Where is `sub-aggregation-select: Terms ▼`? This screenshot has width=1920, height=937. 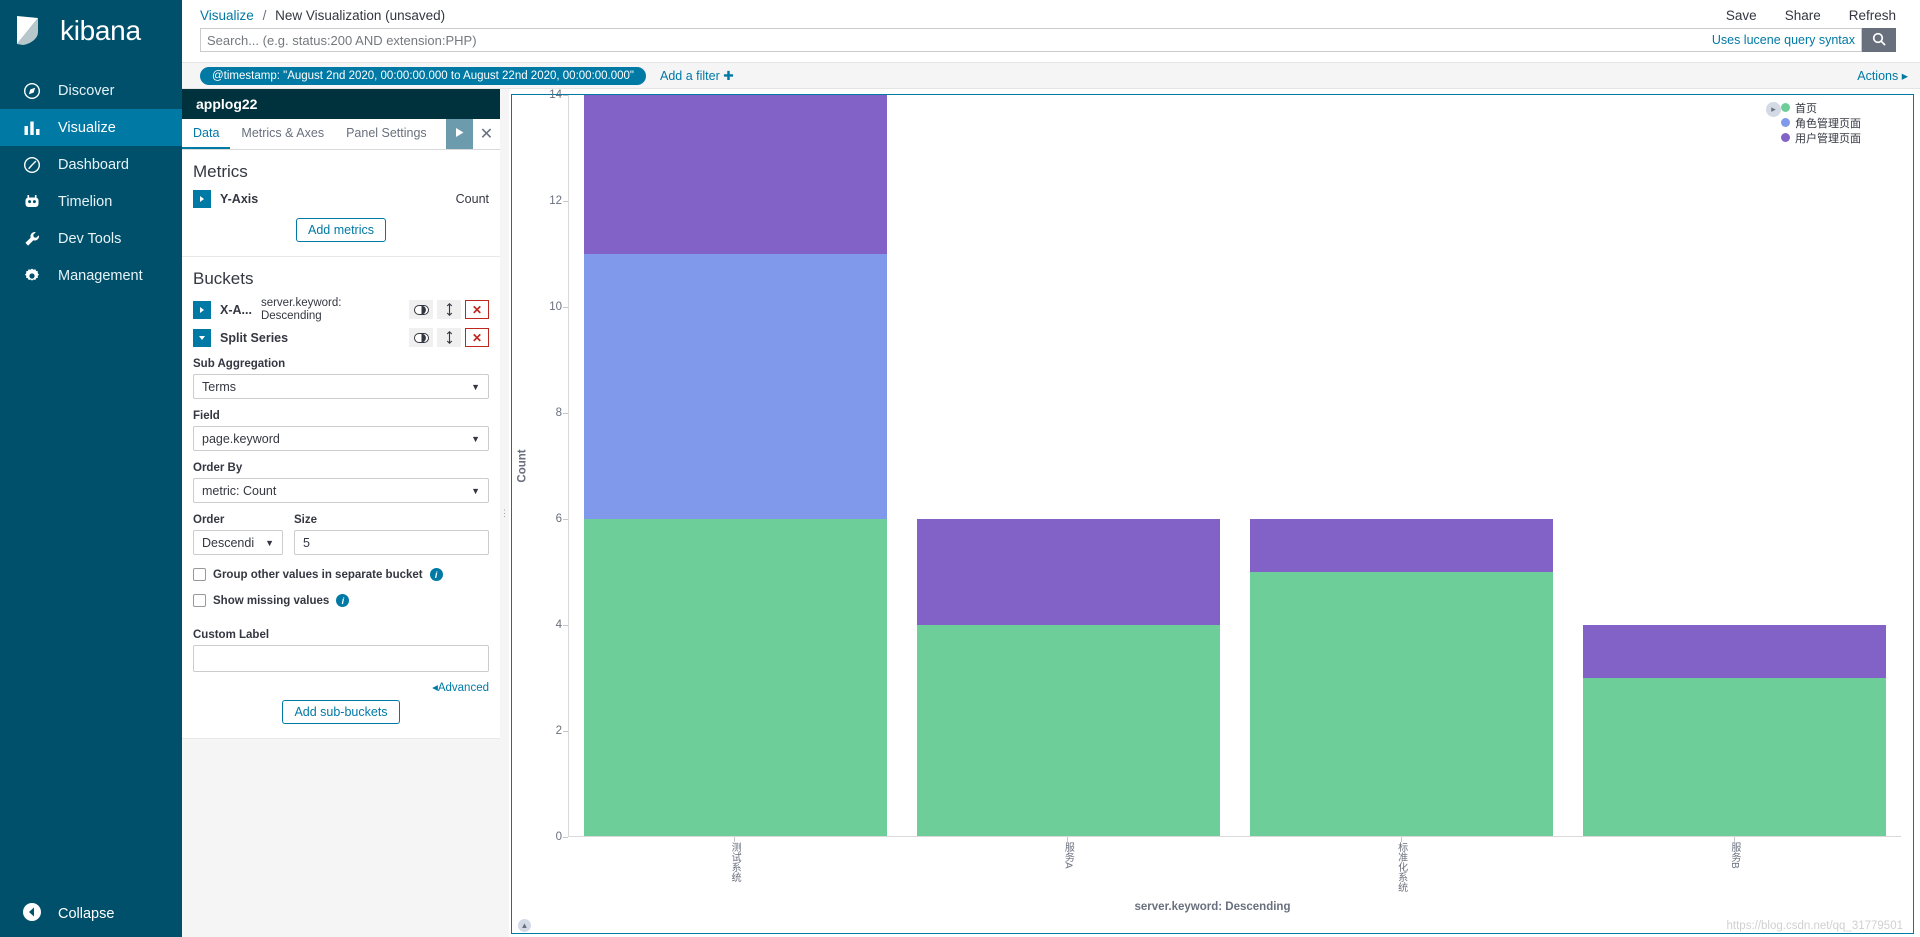
sub-aggregation-select: Terms ▼ is located at coordinates (341, 387).